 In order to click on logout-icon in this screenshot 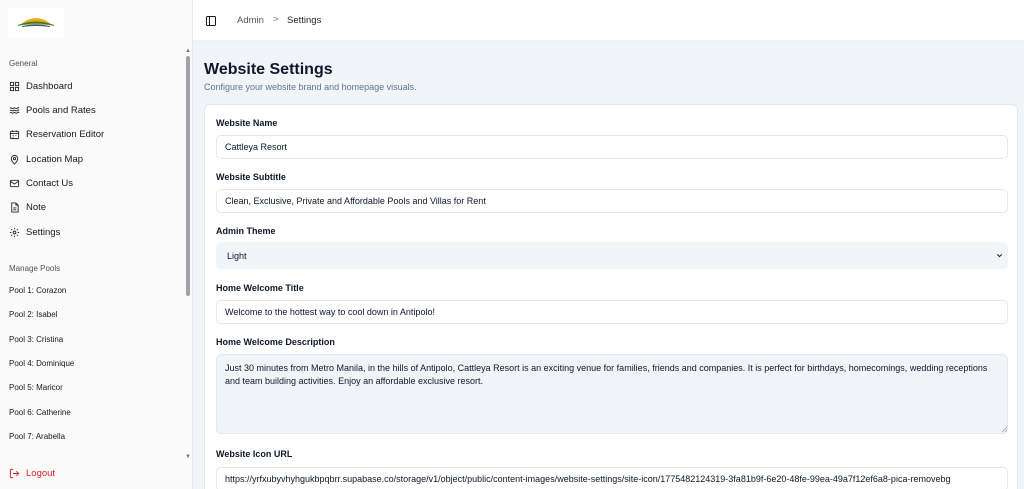, I will do `click(14, 473)`.